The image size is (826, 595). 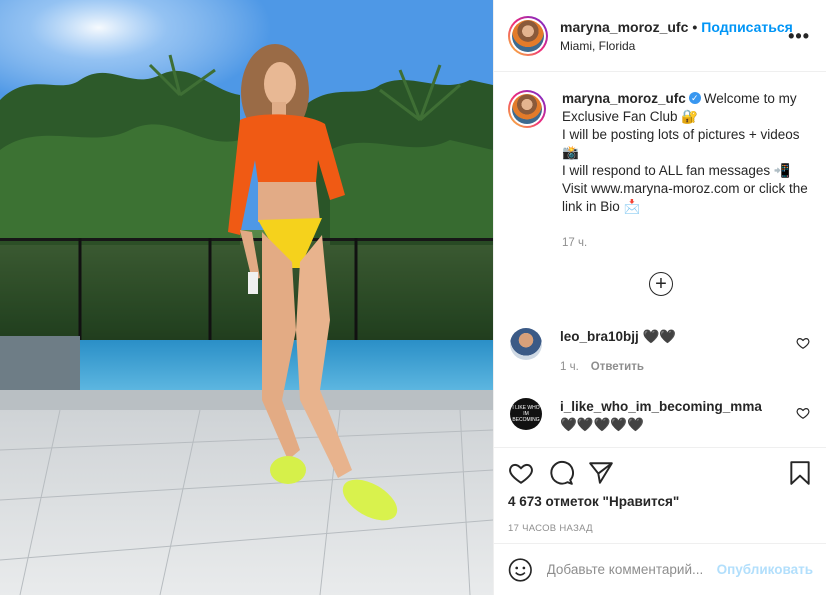 I want to click on comment-username: i_like_who_im_becoming_mma, so click(x=661, y=406).